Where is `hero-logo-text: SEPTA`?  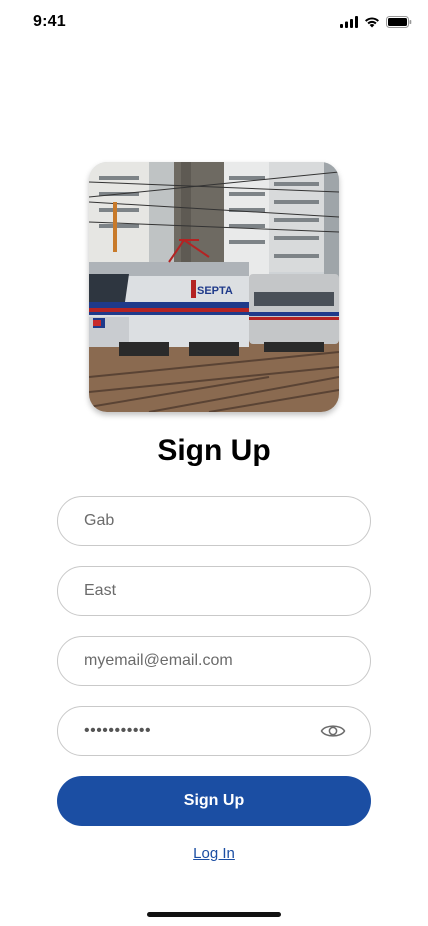 hero-logo-text: SEPTA is located at coordinates (215, 291).